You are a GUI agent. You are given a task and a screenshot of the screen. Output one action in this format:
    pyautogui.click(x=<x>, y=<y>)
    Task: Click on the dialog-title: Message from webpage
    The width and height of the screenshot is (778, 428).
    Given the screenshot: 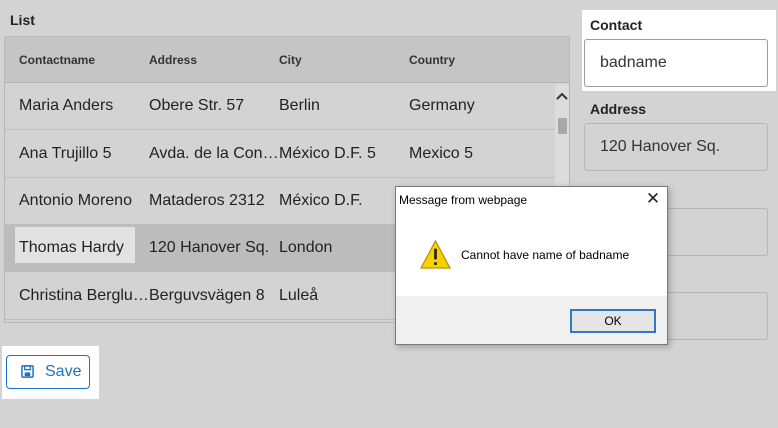 What is the action you would take?
    pyautogui.click(x=463, y=200)
    